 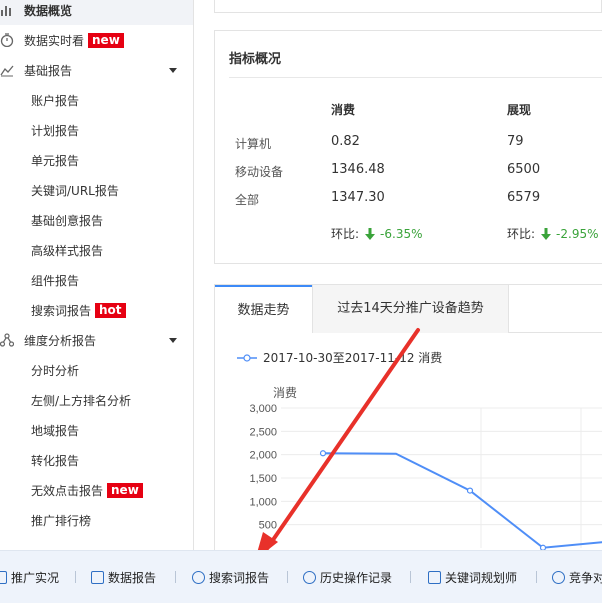 I want to click on sidebar-item-label: 数据概览, so click(x=48, y=10).